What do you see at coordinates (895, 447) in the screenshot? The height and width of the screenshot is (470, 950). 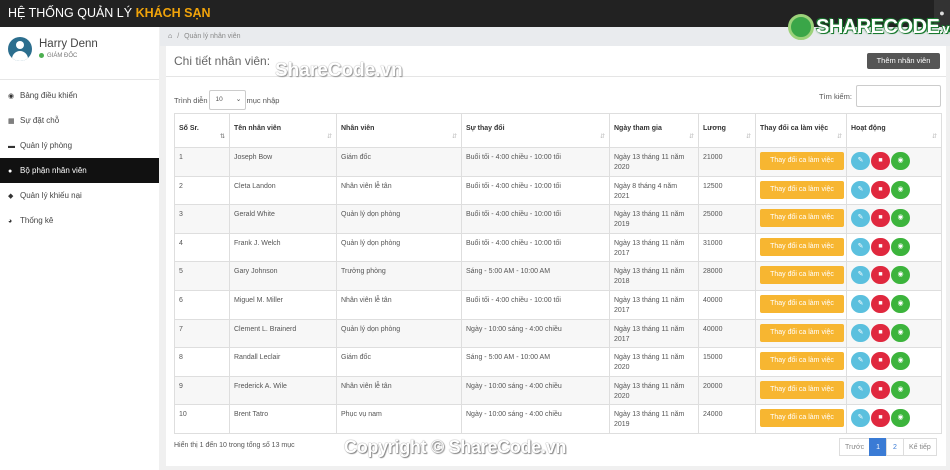 I see `pagination-page-2: 2` at bounding box center [895, 447].